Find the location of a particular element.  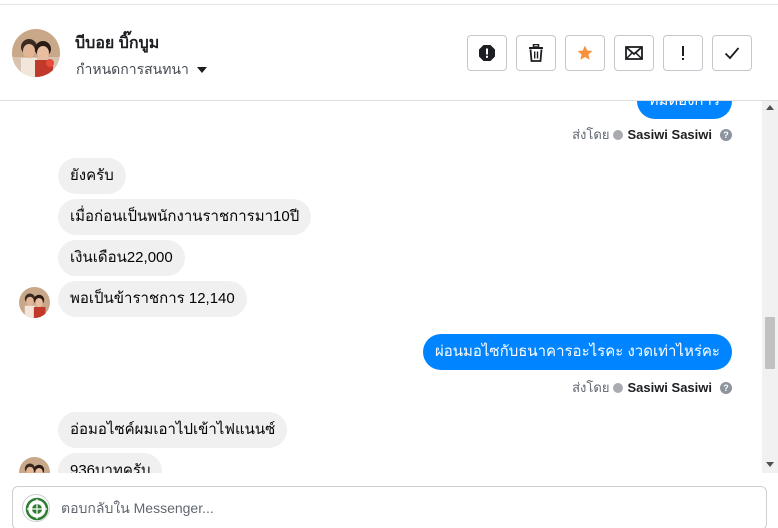

reply-input is located at coordinates (401, 508).